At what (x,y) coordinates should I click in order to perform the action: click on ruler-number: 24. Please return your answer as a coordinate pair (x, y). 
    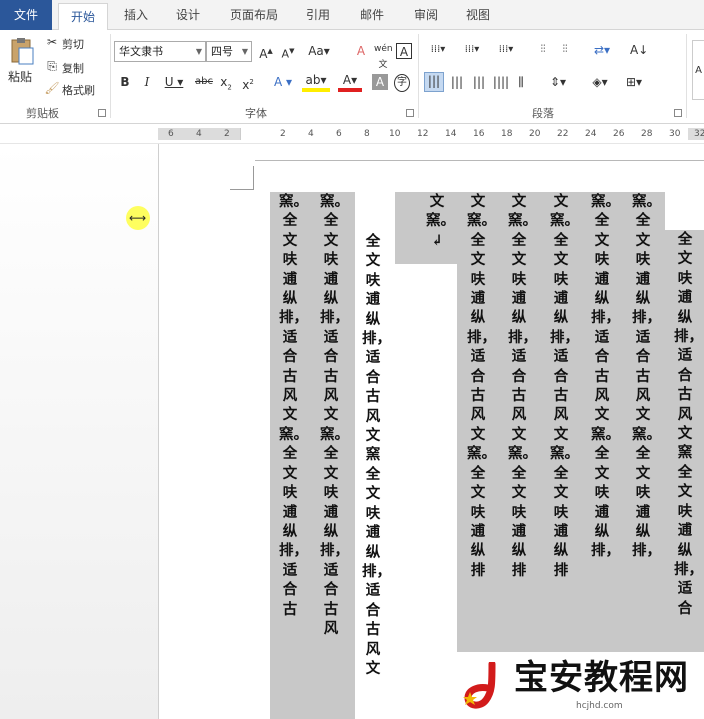
    Looking at the image, I should click on (591, 134).